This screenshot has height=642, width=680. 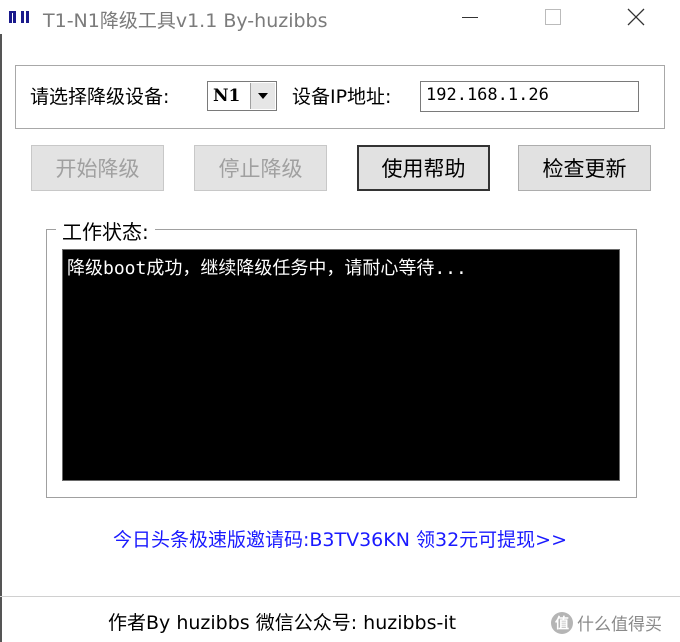 I want to click on maximize-button, so click(x=553, y=17).